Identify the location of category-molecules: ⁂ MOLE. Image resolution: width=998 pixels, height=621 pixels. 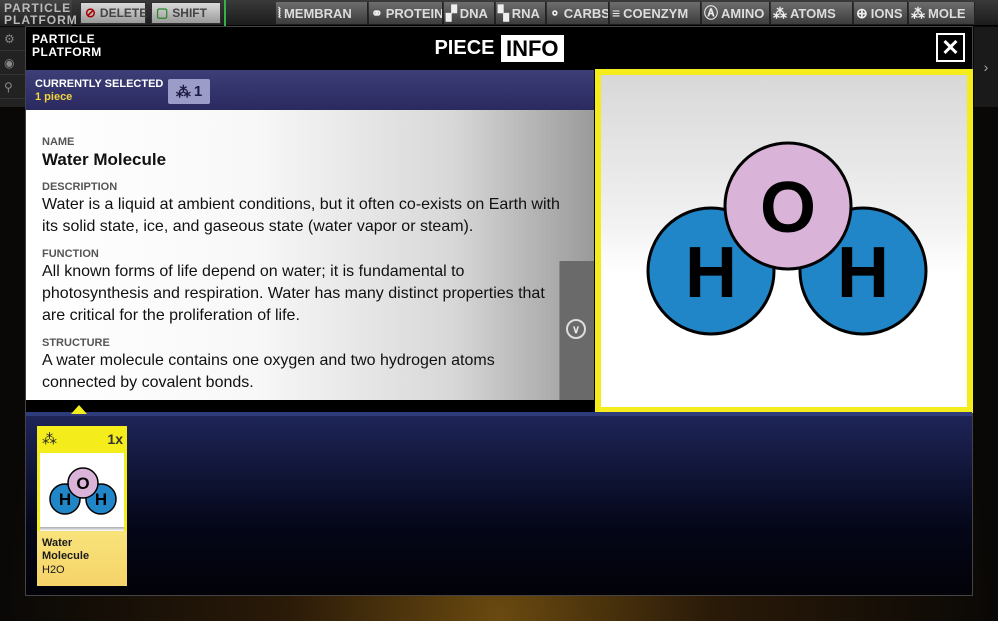
(942, 13).